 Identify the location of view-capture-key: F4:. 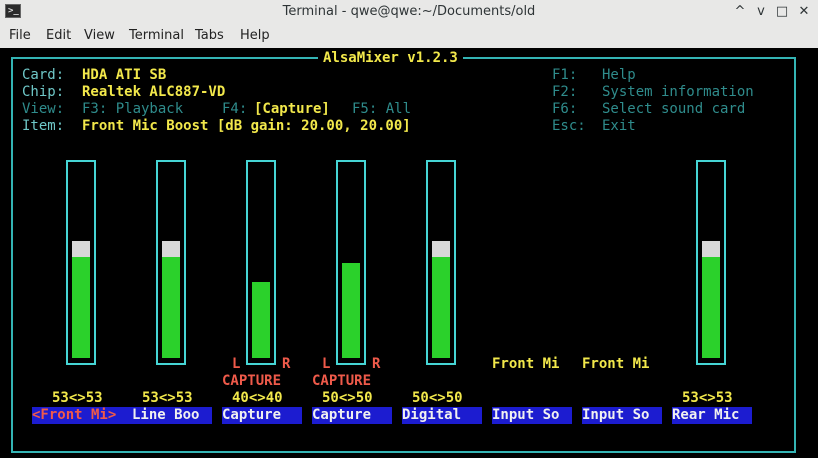
(235, 109).